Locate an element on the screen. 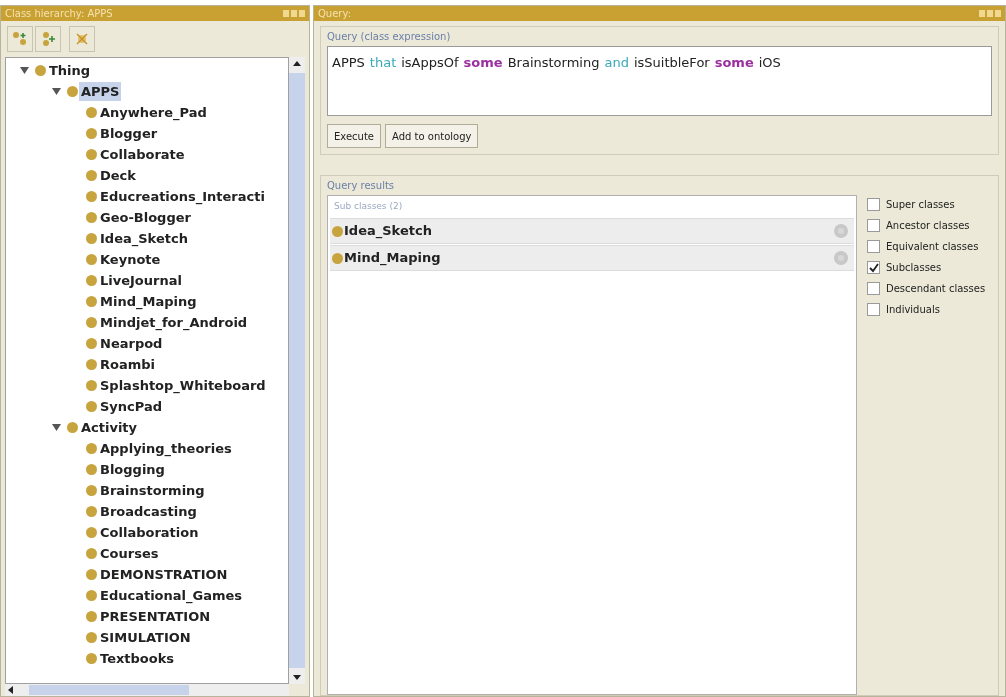 The image size is (1006, 697). tree-item: LiveJournal is located at coordinates (141, 280).